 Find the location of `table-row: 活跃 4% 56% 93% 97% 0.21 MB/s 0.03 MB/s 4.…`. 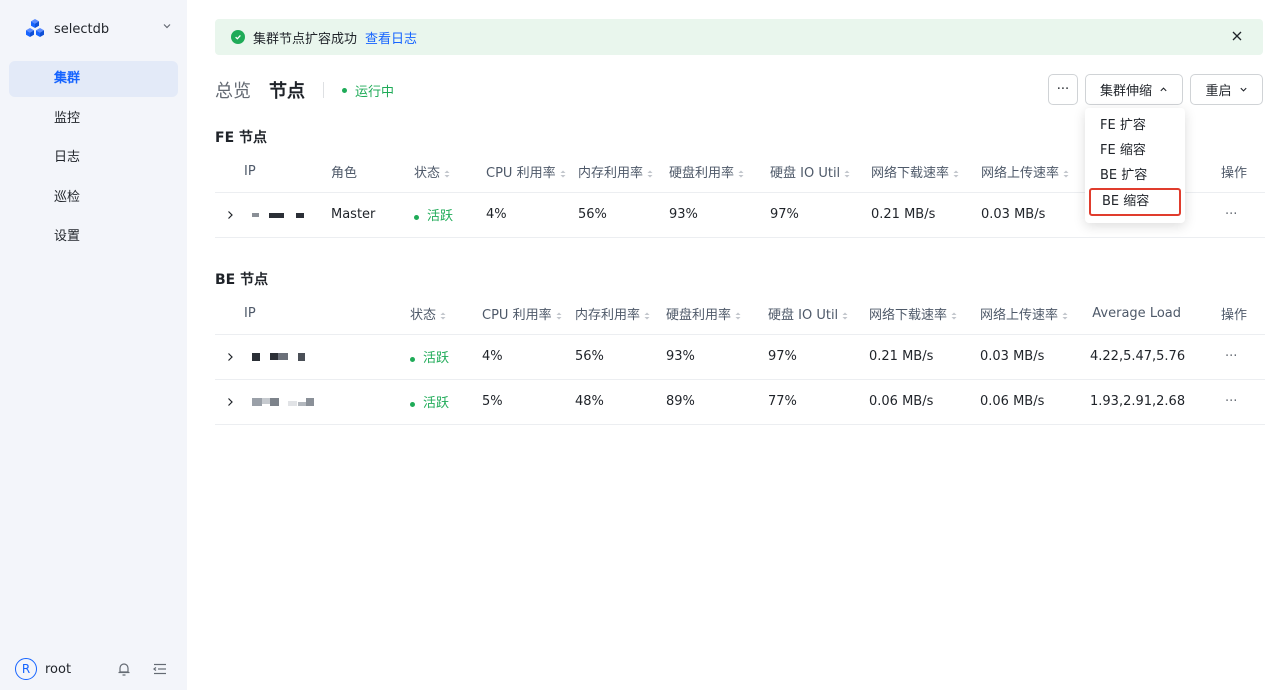

table-row: 活跃 4% 56% 93% 97% 0.21 MB/s 0.03 MB/s 4.… is located at coordinates (740, 357).